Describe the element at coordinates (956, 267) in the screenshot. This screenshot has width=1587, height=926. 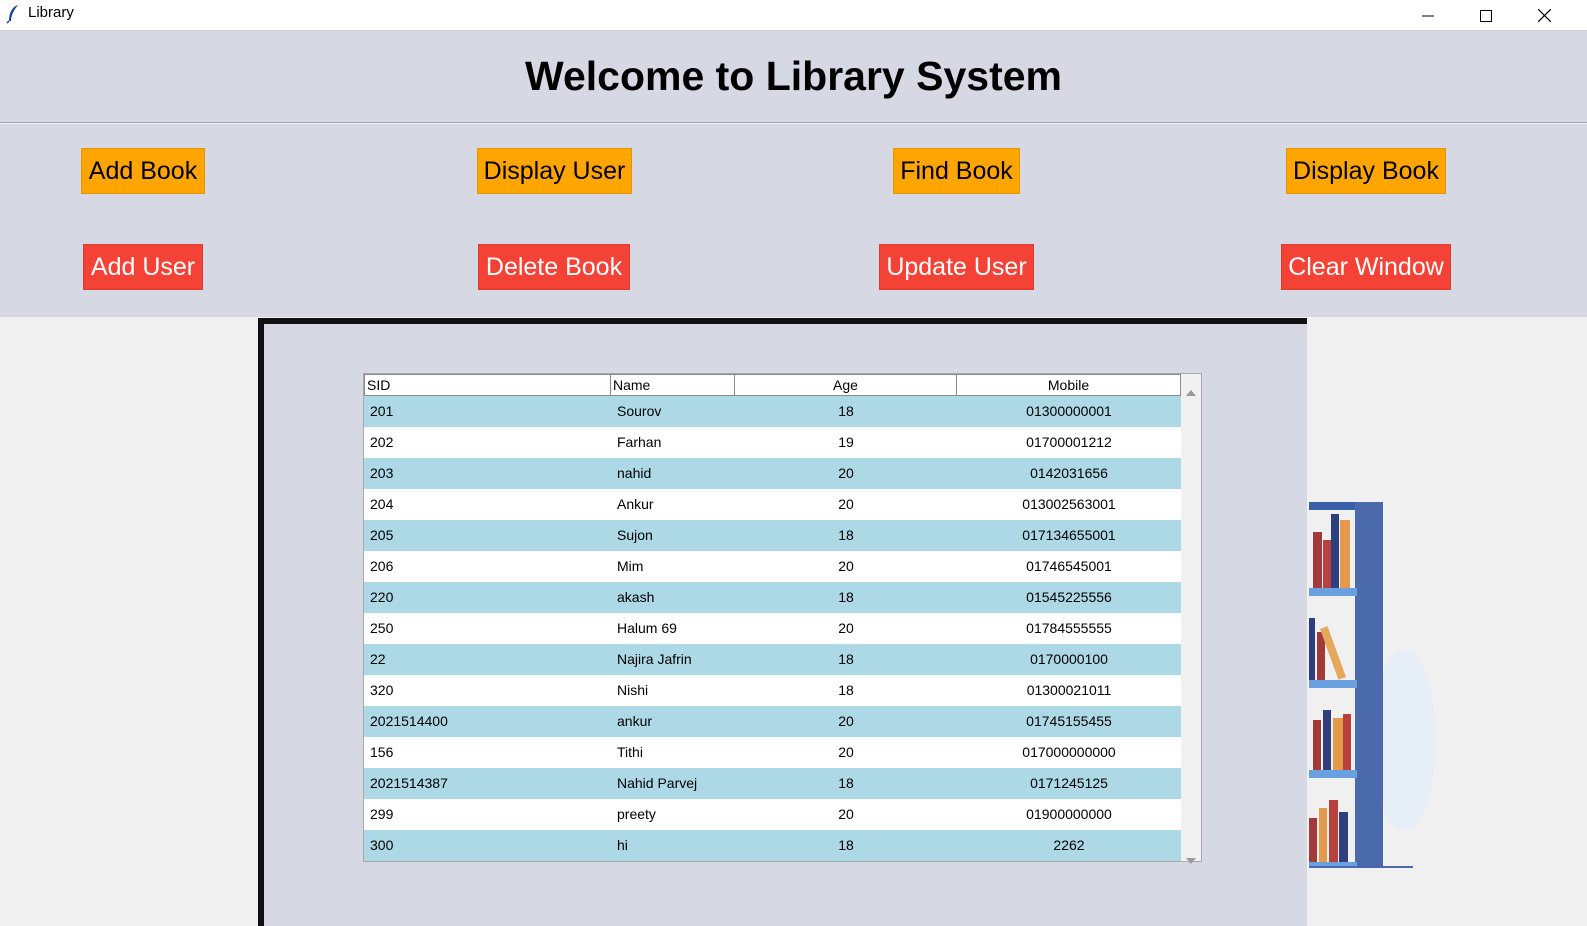
I see `update-user-button: Update User` at that location.